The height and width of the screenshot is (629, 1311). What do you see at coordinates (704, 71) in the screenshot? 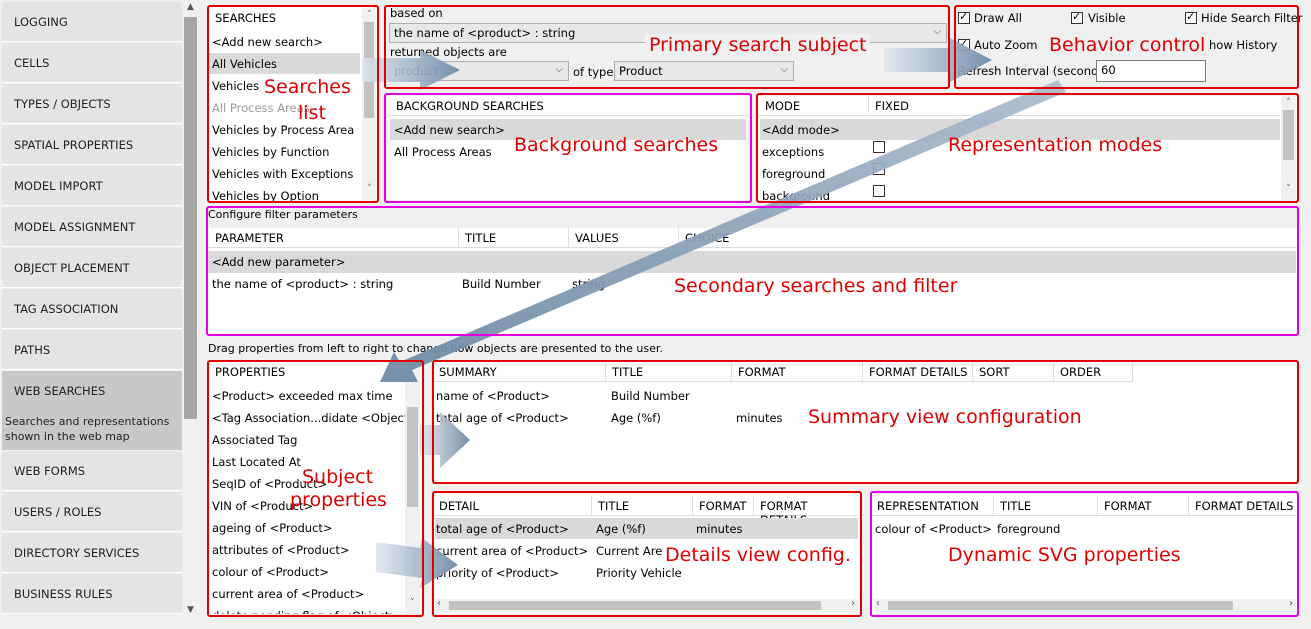
I see `type-select: Product ⌵` at bounding box center [704, 71].